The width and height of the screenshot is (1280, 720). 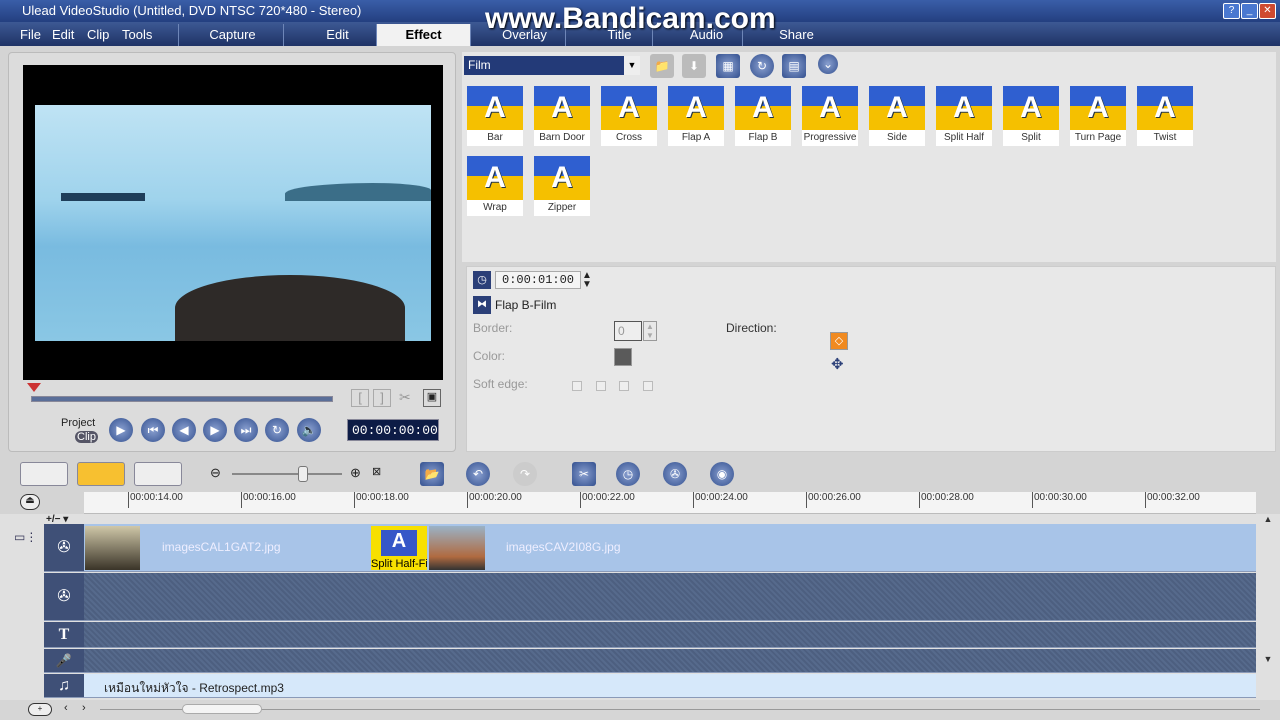 What do you see at coordinates (232, 35) in the screenshot?
I see `tab-capture: Capture` at bounding box center [232, 35].